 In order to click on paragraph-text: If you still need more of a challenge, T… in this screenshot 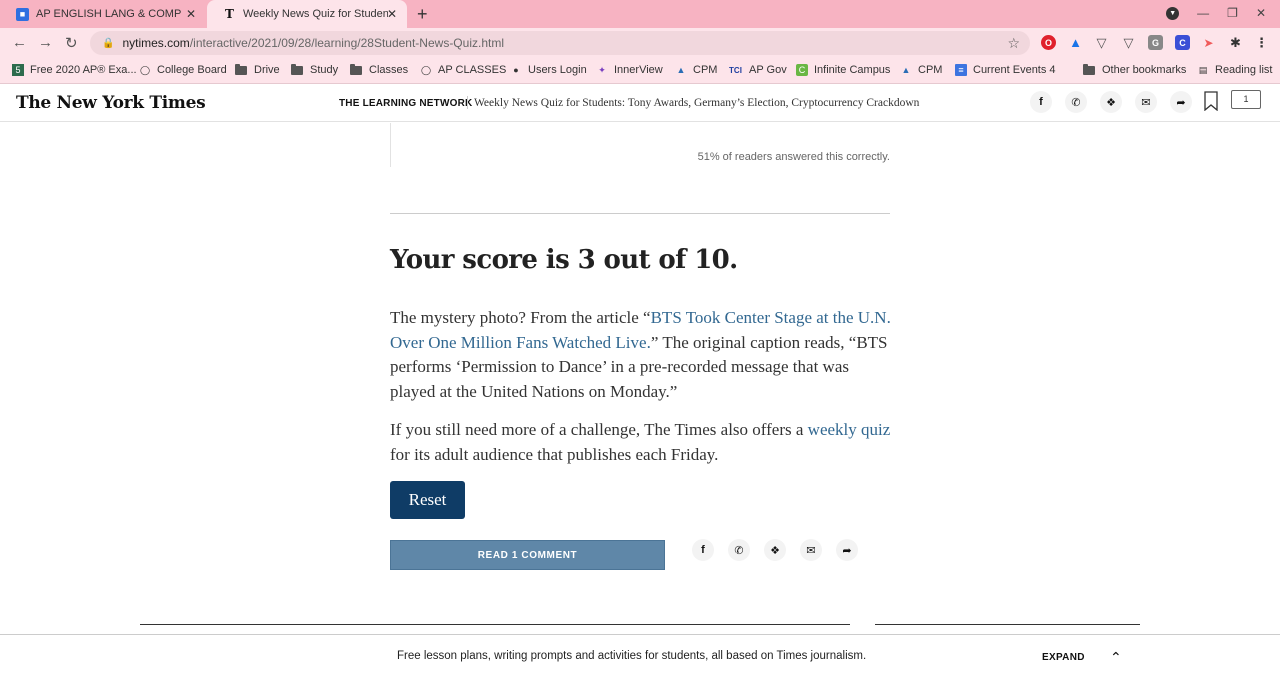, I will do `click(599, 429)`.